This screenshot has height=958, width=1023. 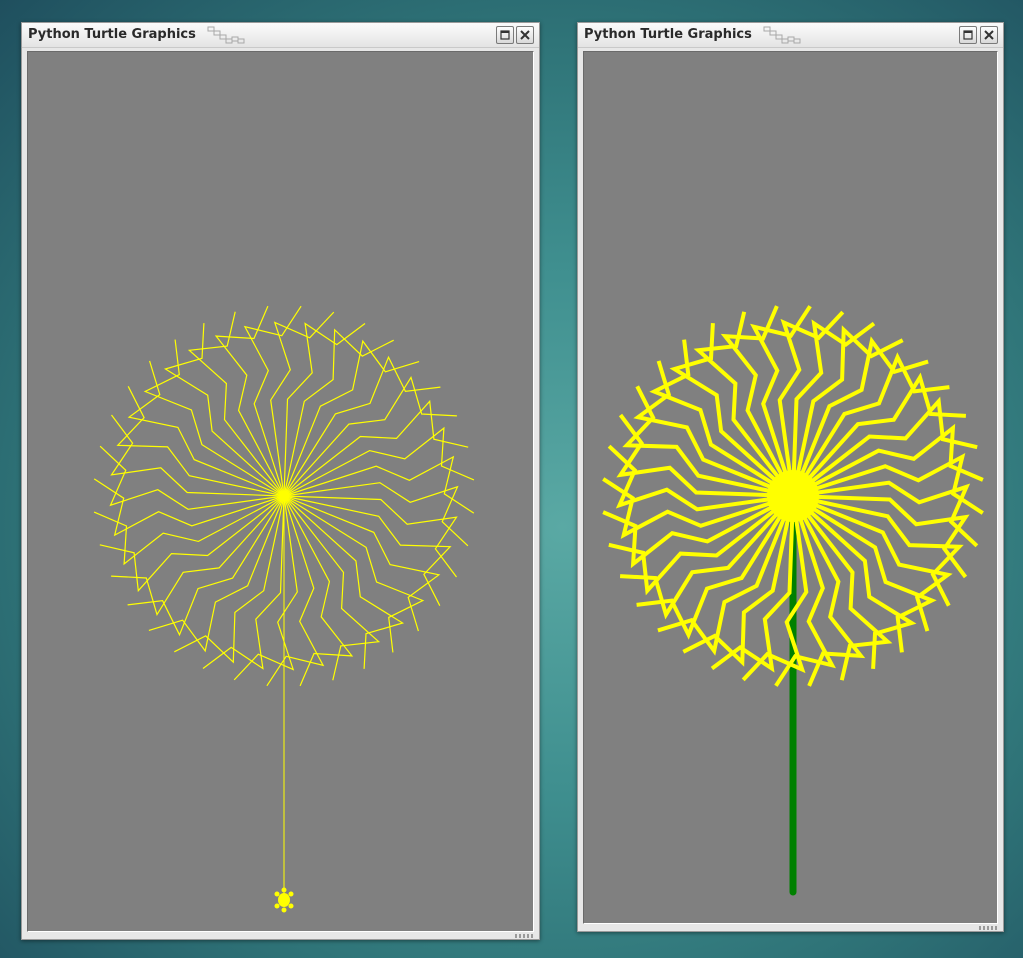 What do you see at coordinates (284, 900) in the screenshot?
I see `turtle-icon` at bounding box center [284, 900].